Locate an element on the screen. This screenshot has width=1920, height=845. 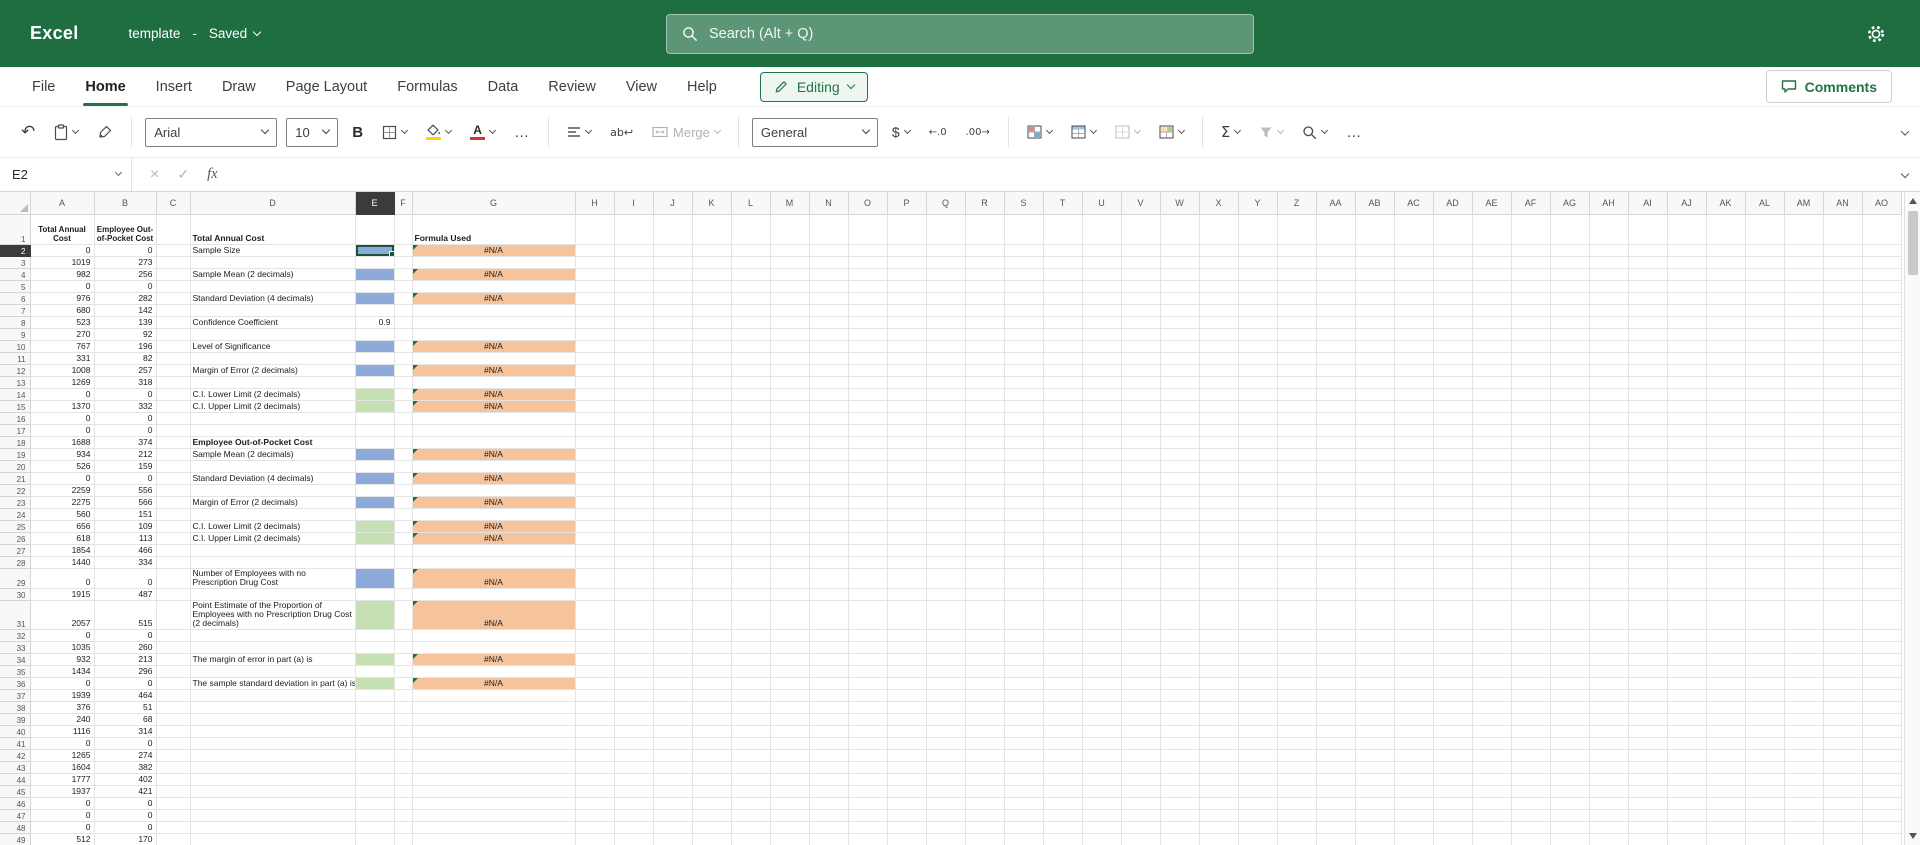
cell-B5: 0 is located at coordinates (125, 286).